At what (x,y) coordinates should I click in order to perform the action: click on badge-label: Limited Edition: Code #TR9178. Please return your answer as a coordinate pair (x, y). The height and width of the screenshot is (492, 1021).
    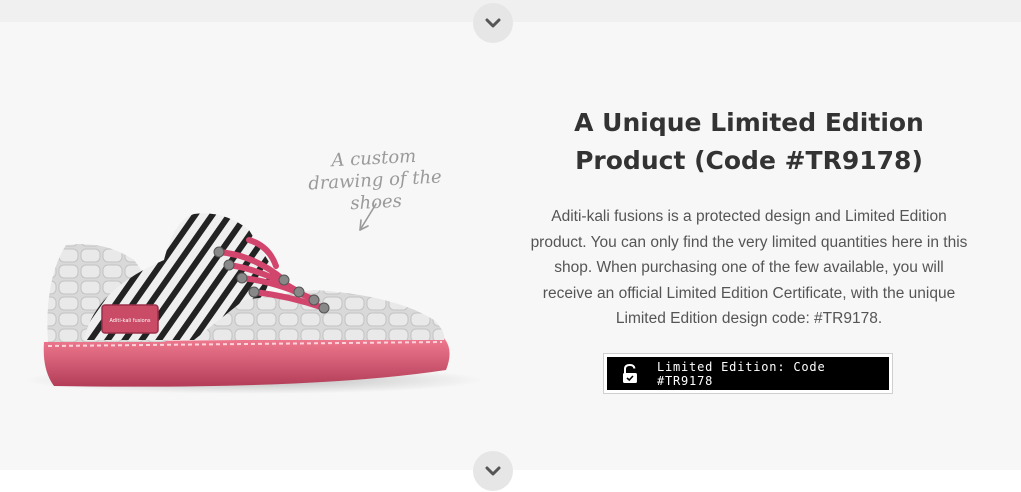
    Looking at the image, I should click on (741, 373).